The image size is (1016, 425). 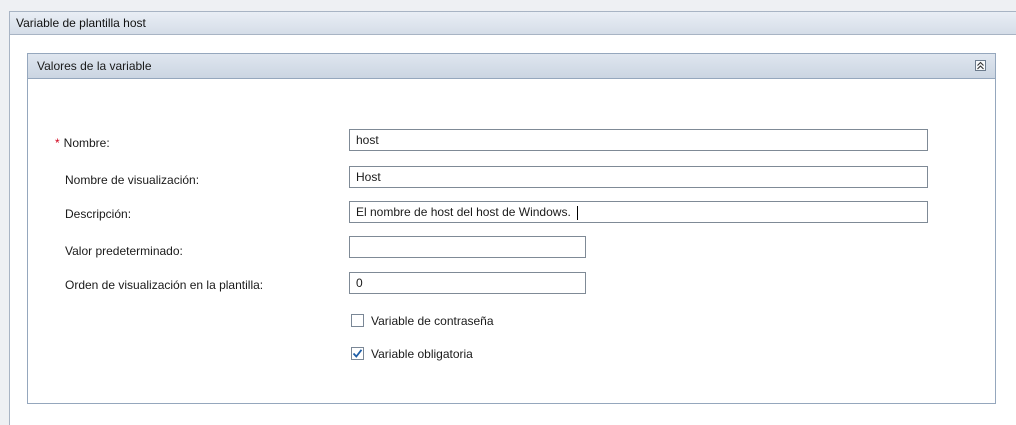 What do you see at coordinates (638, 212) in the screenshot?
I see `description-field: El nombre de host del host de Windows.` at bounding box center [638, 212].